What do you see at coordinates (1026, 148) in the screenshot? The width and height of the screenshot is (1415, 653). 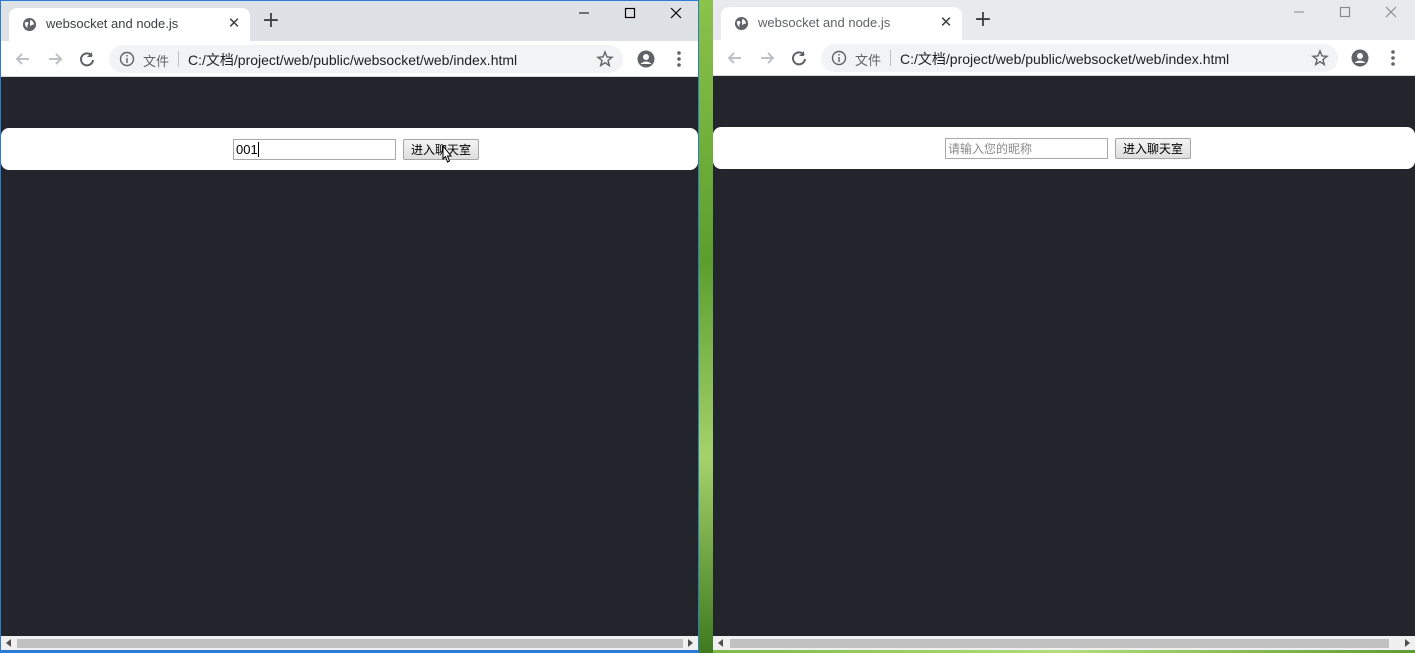 I see `nickname-input` at bounding box center [1026, 148].